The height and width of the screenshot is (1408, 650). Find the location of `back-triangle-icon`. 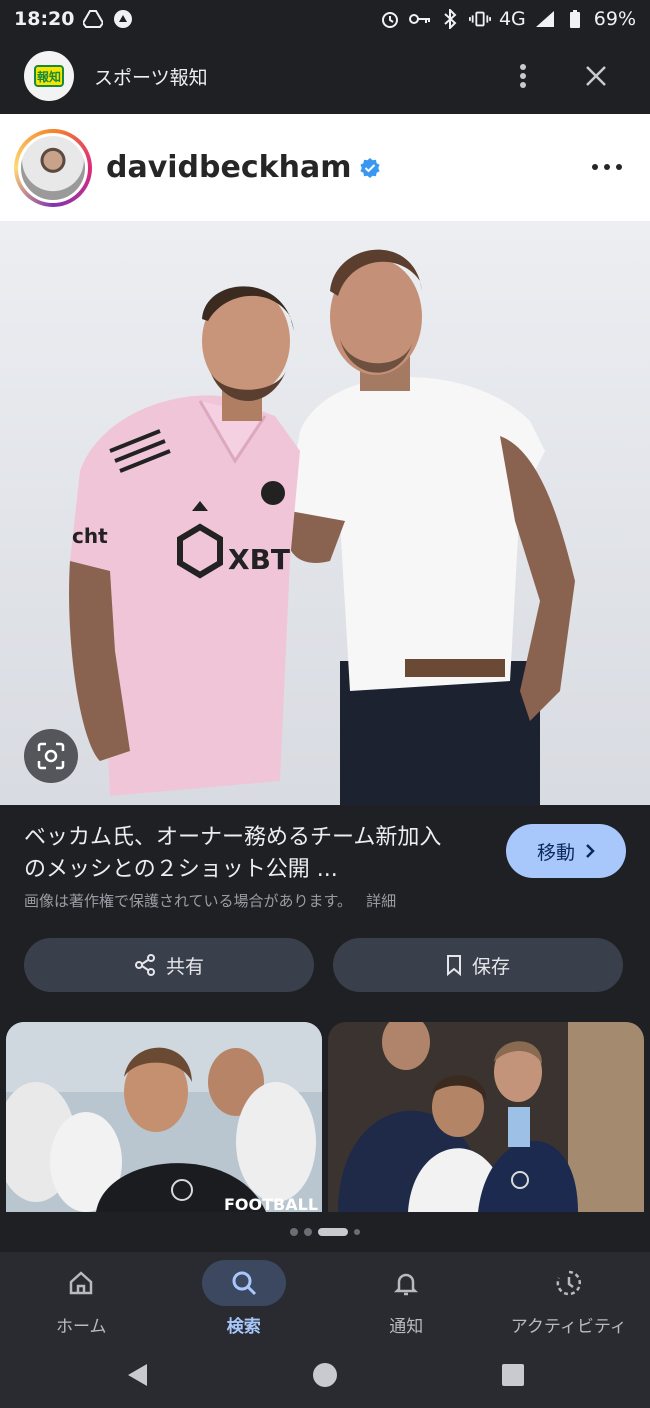

back-triangle-icon is located at coordinates (137, 1375).